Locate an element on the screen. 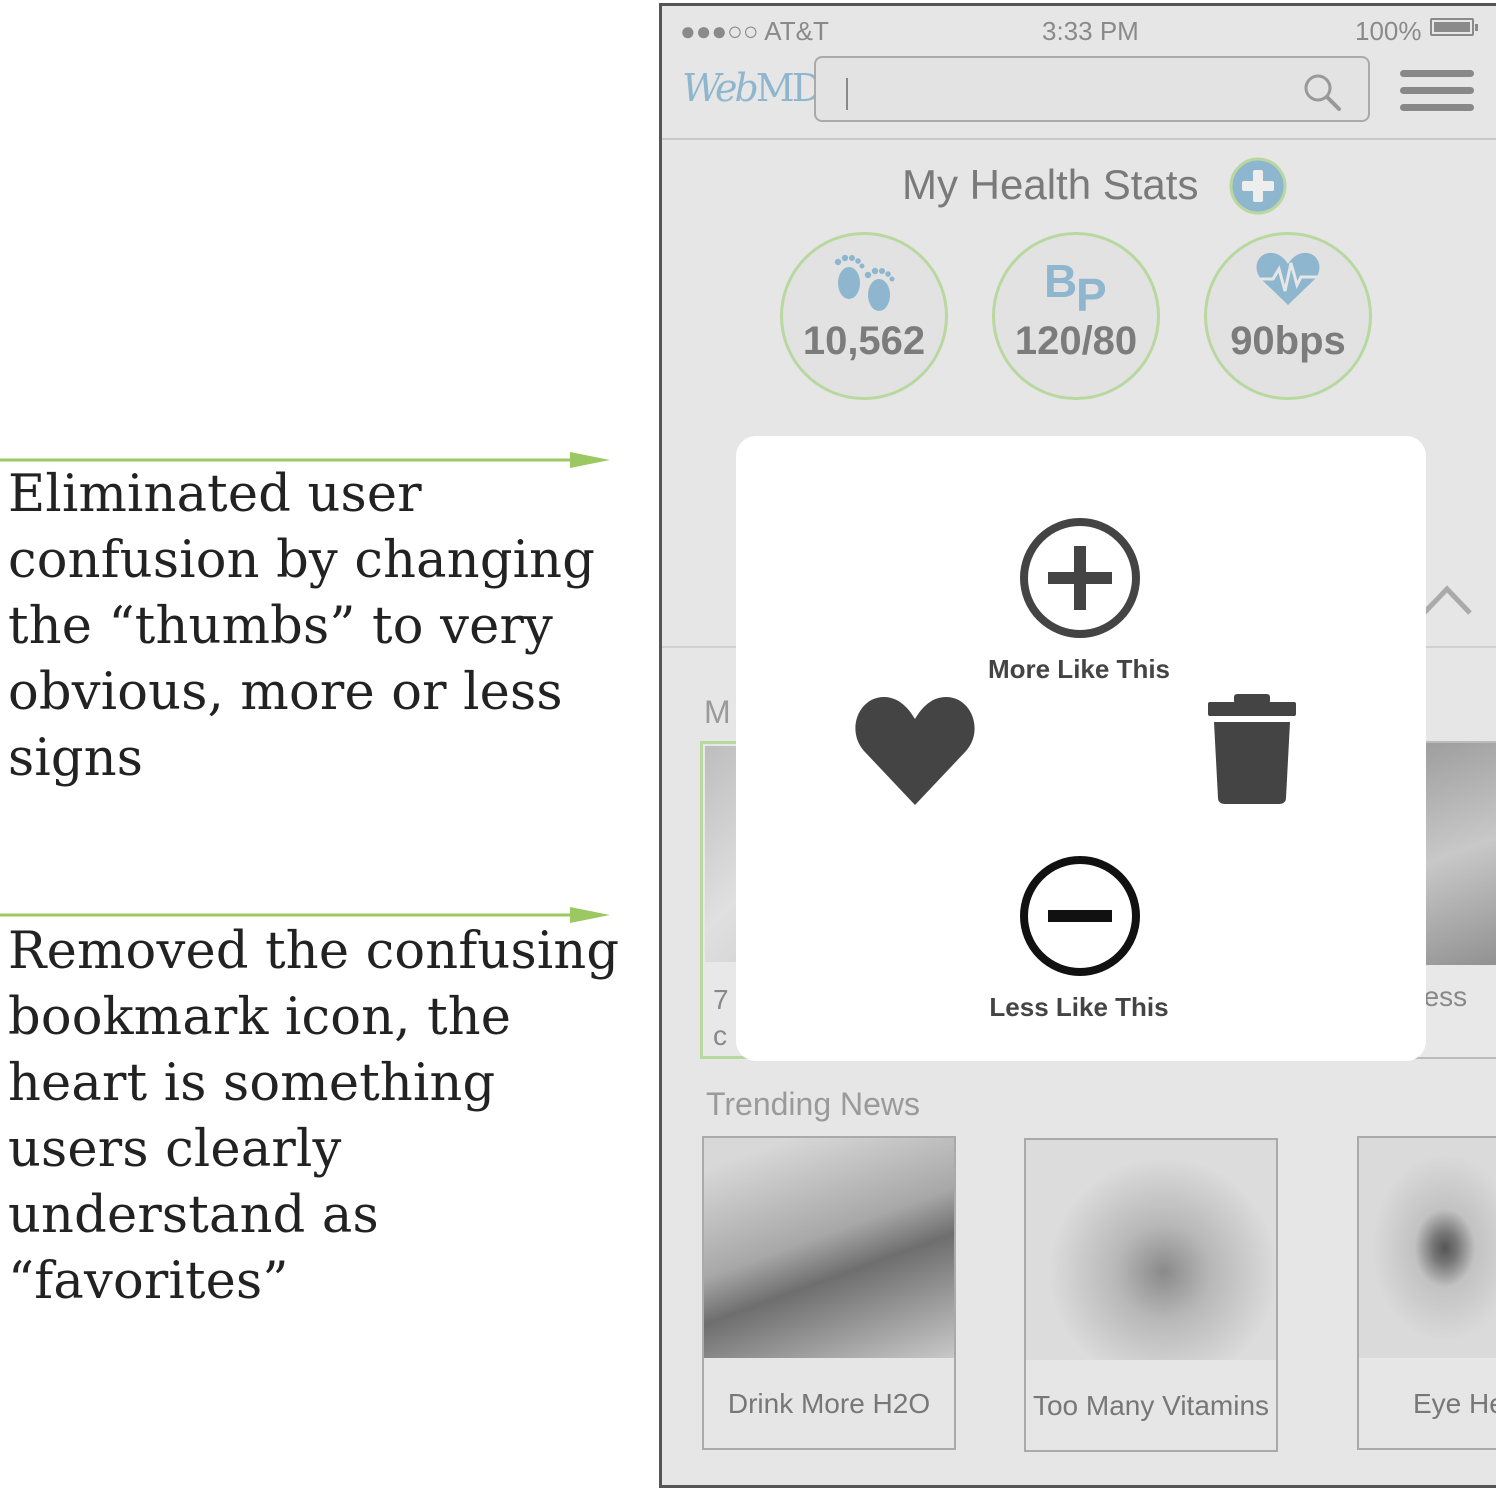 This screenshot has width=1497, height=1491. webmd-logo: WebMD is located at coordinates (752, 88).